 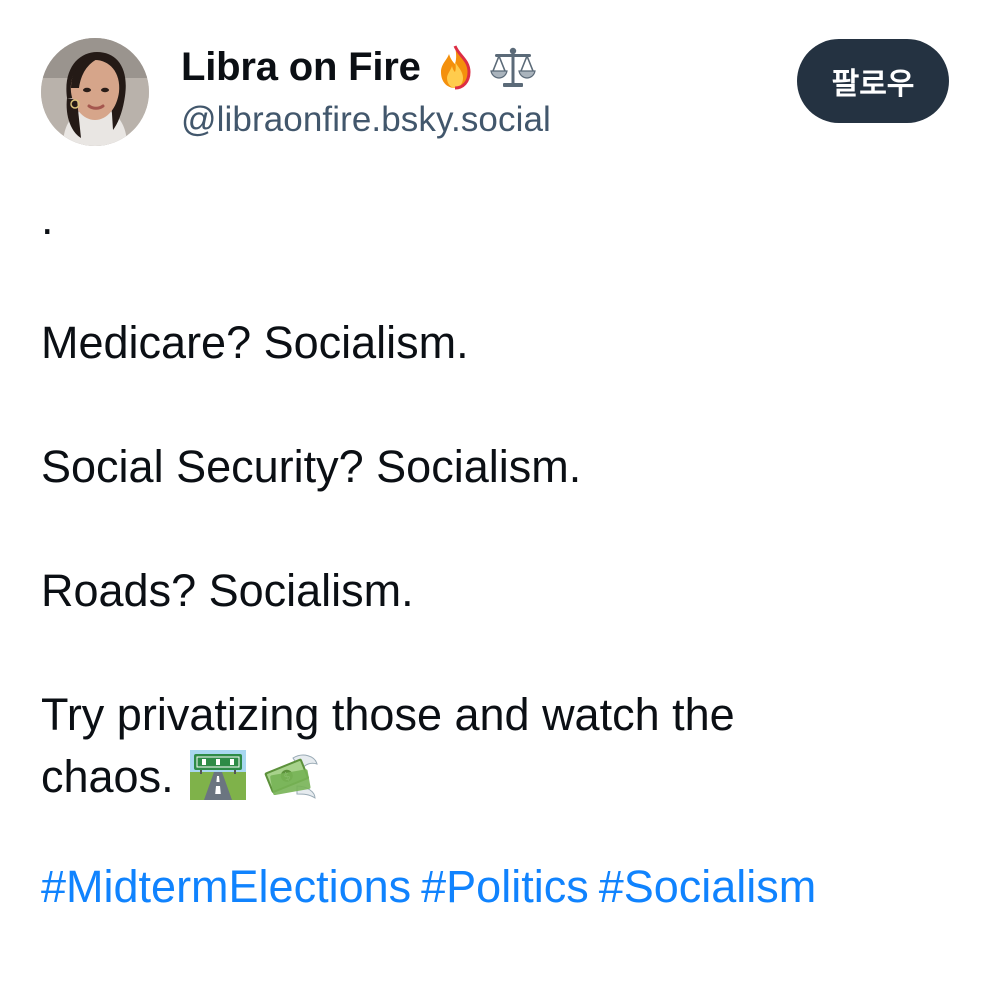 I want to click on display-name-row: Libra on Fire, so click(x=366, y=67).